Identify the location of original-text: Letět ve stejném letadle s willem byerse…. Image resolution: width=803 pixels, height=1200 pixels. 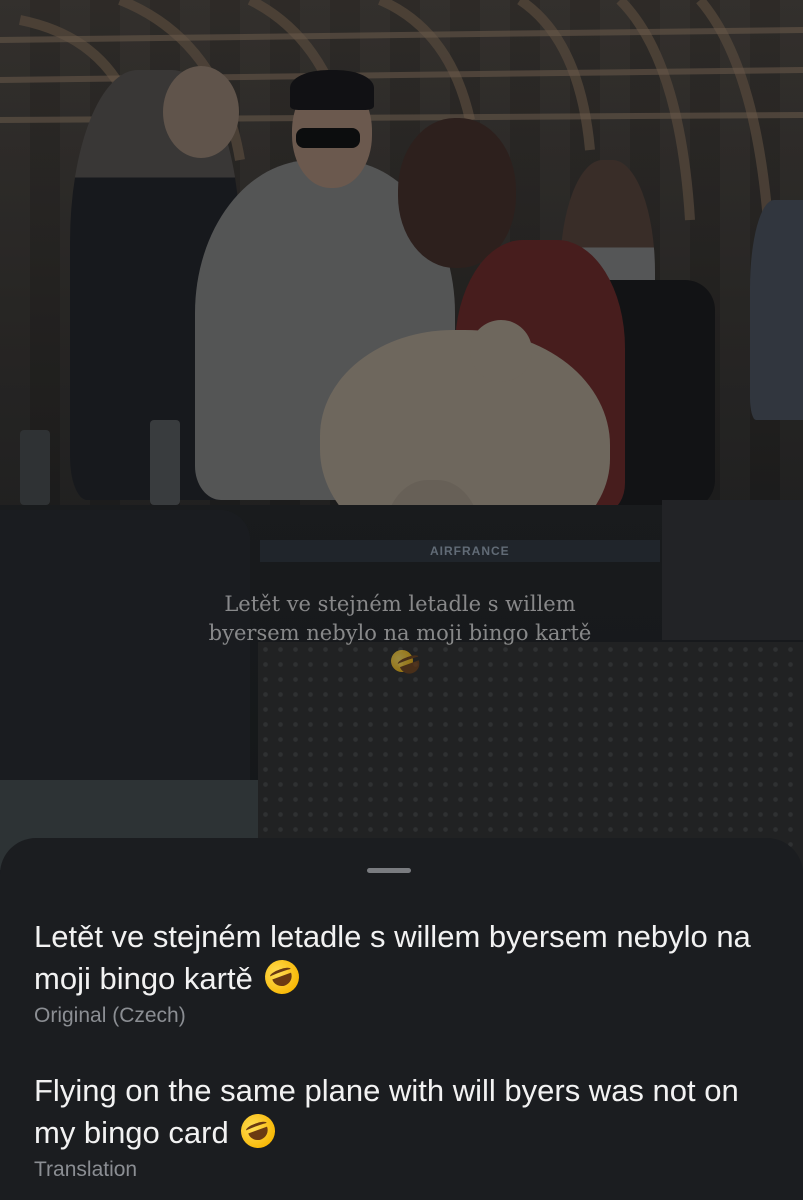
(404, 958).